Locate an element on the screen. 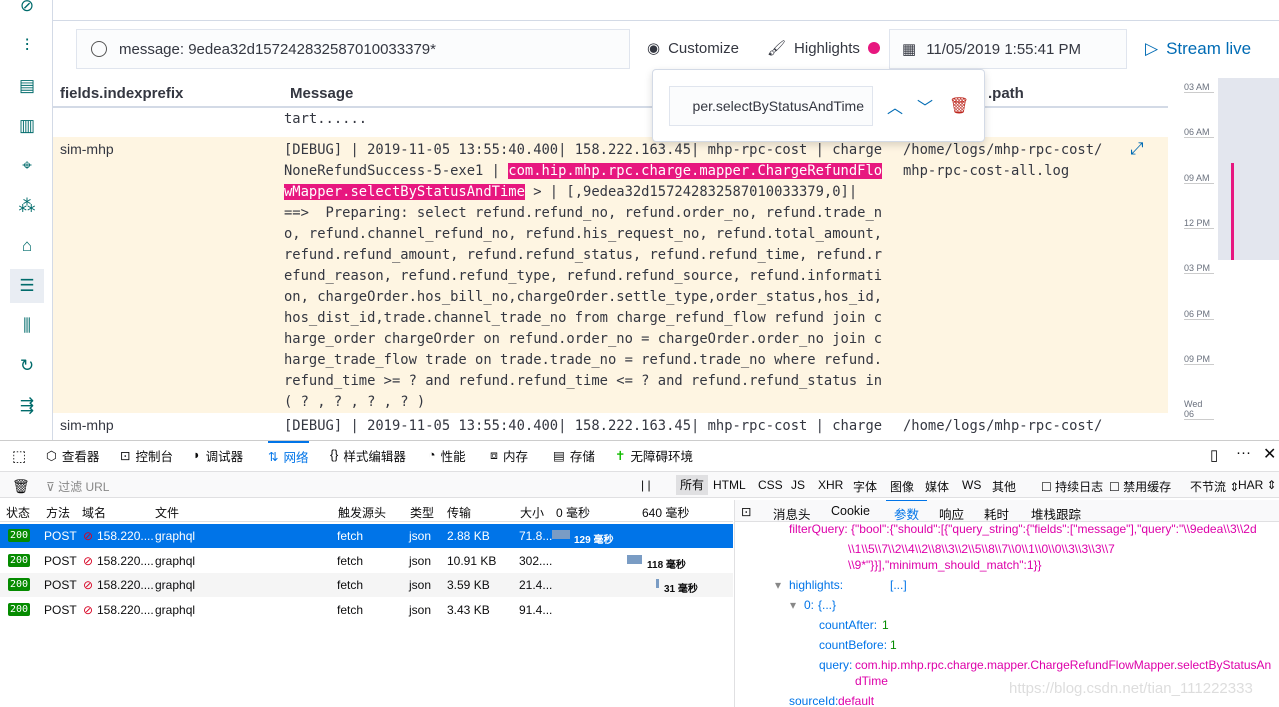 This screenshot has width=1279, height=707. detail-tab: 参数 is located at coordinates (907, 511).